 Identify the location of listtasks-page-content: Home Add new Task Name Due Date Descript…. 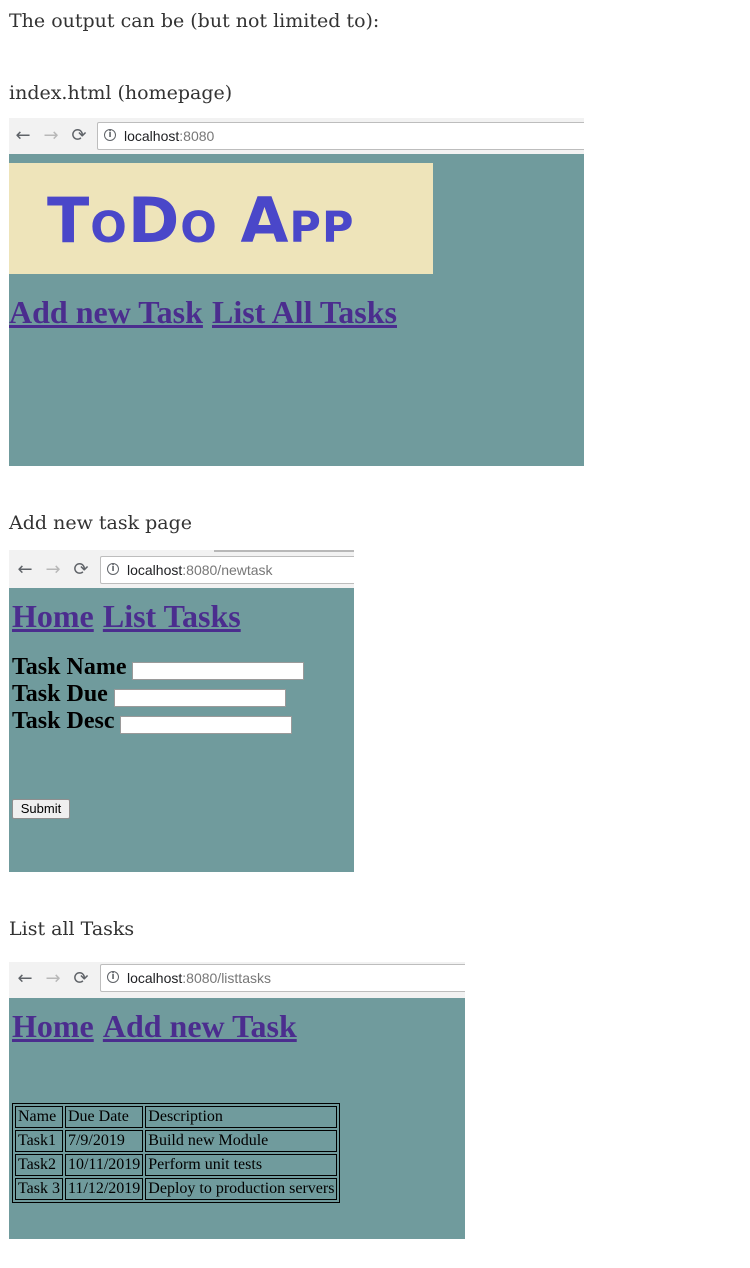
(237, 1118).